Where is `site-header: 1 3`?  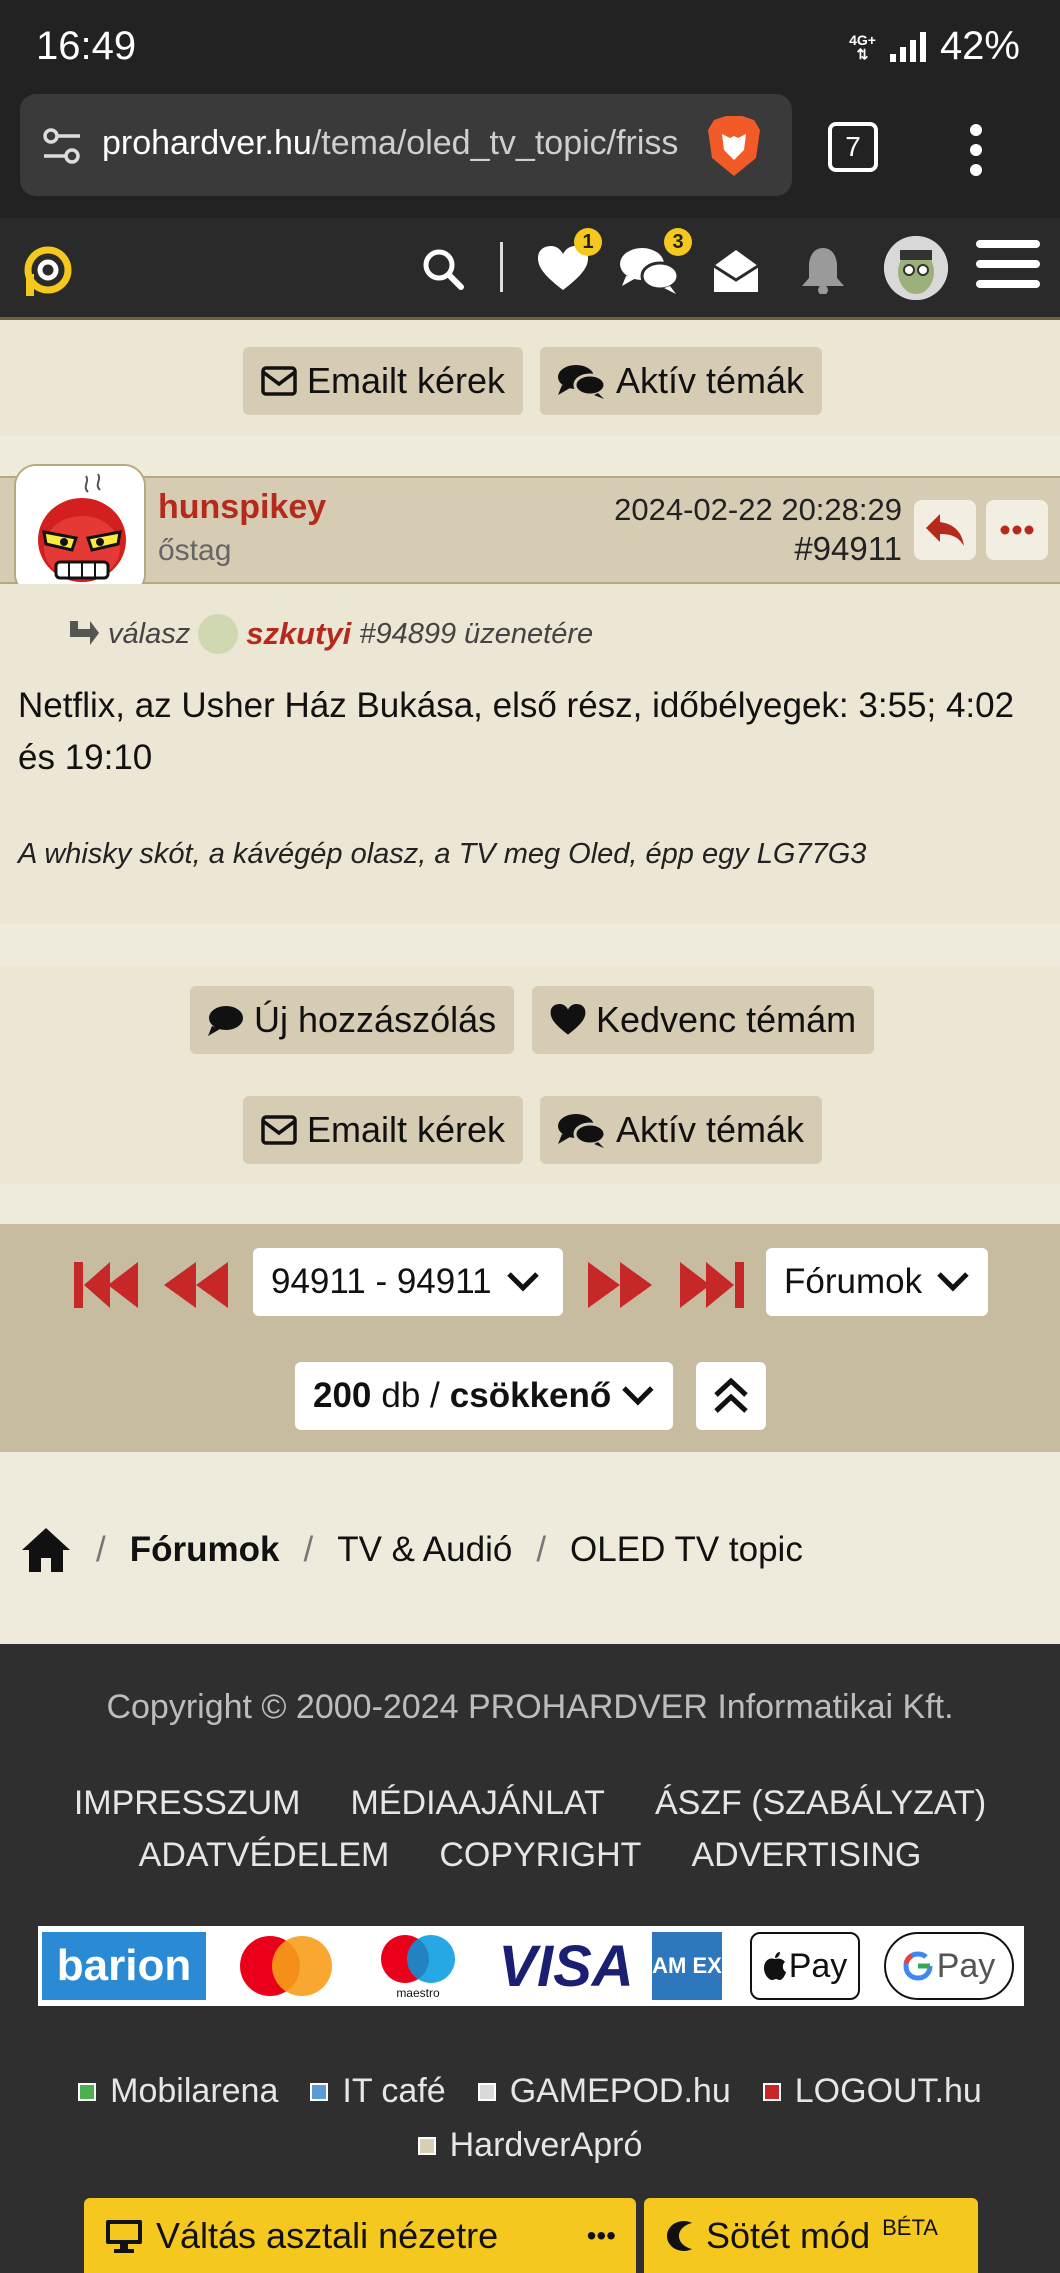
site-header: 1 3 is located at coordinates (530, 269).